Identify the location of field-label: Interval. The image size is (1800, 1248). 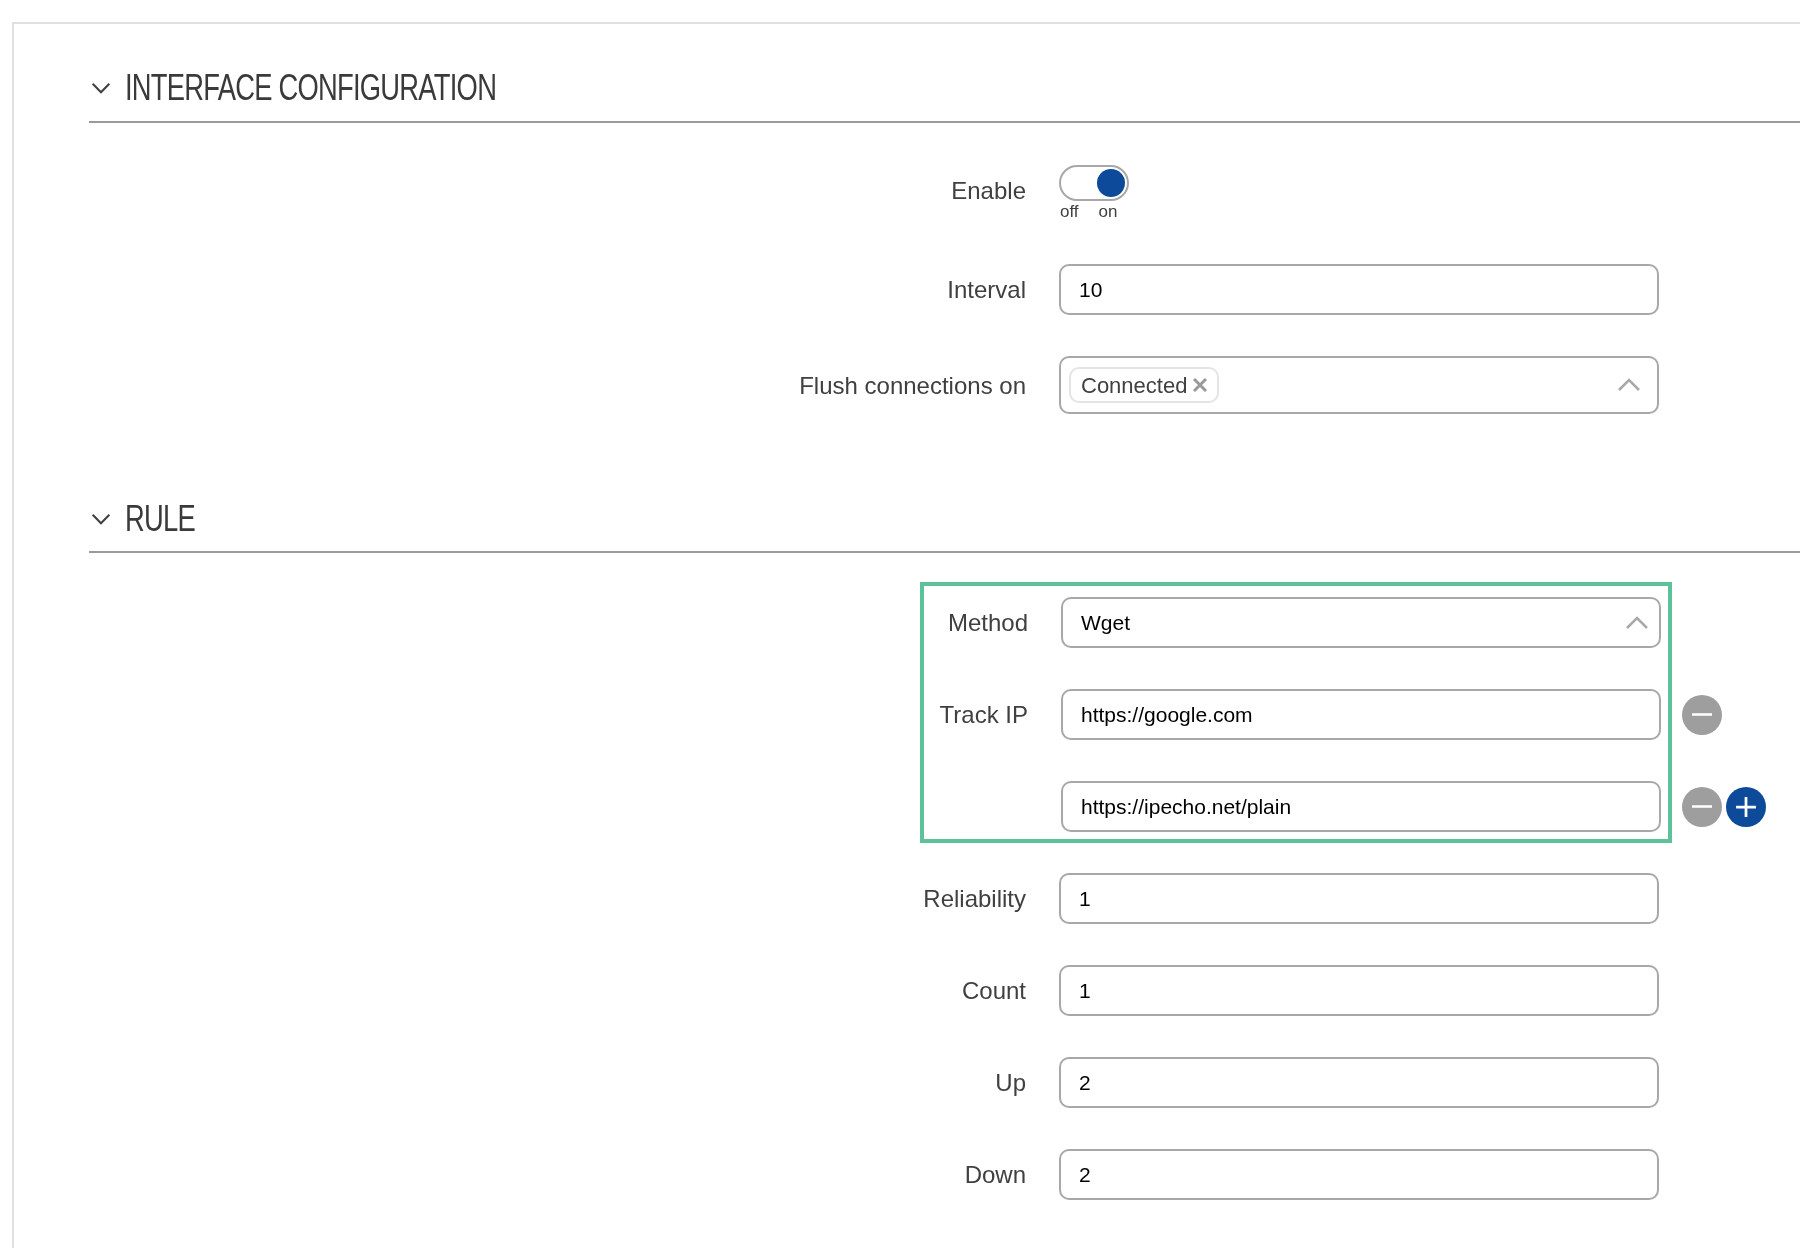
(986, 290).